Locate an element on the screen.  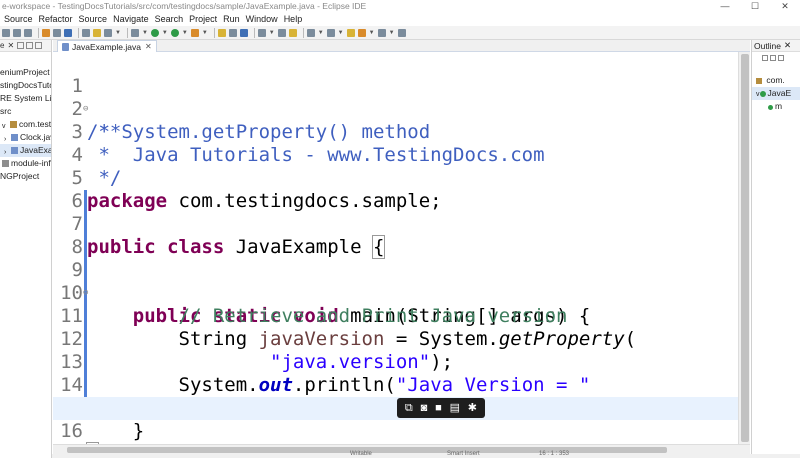
package-icon is located at coordinates (13, 124).